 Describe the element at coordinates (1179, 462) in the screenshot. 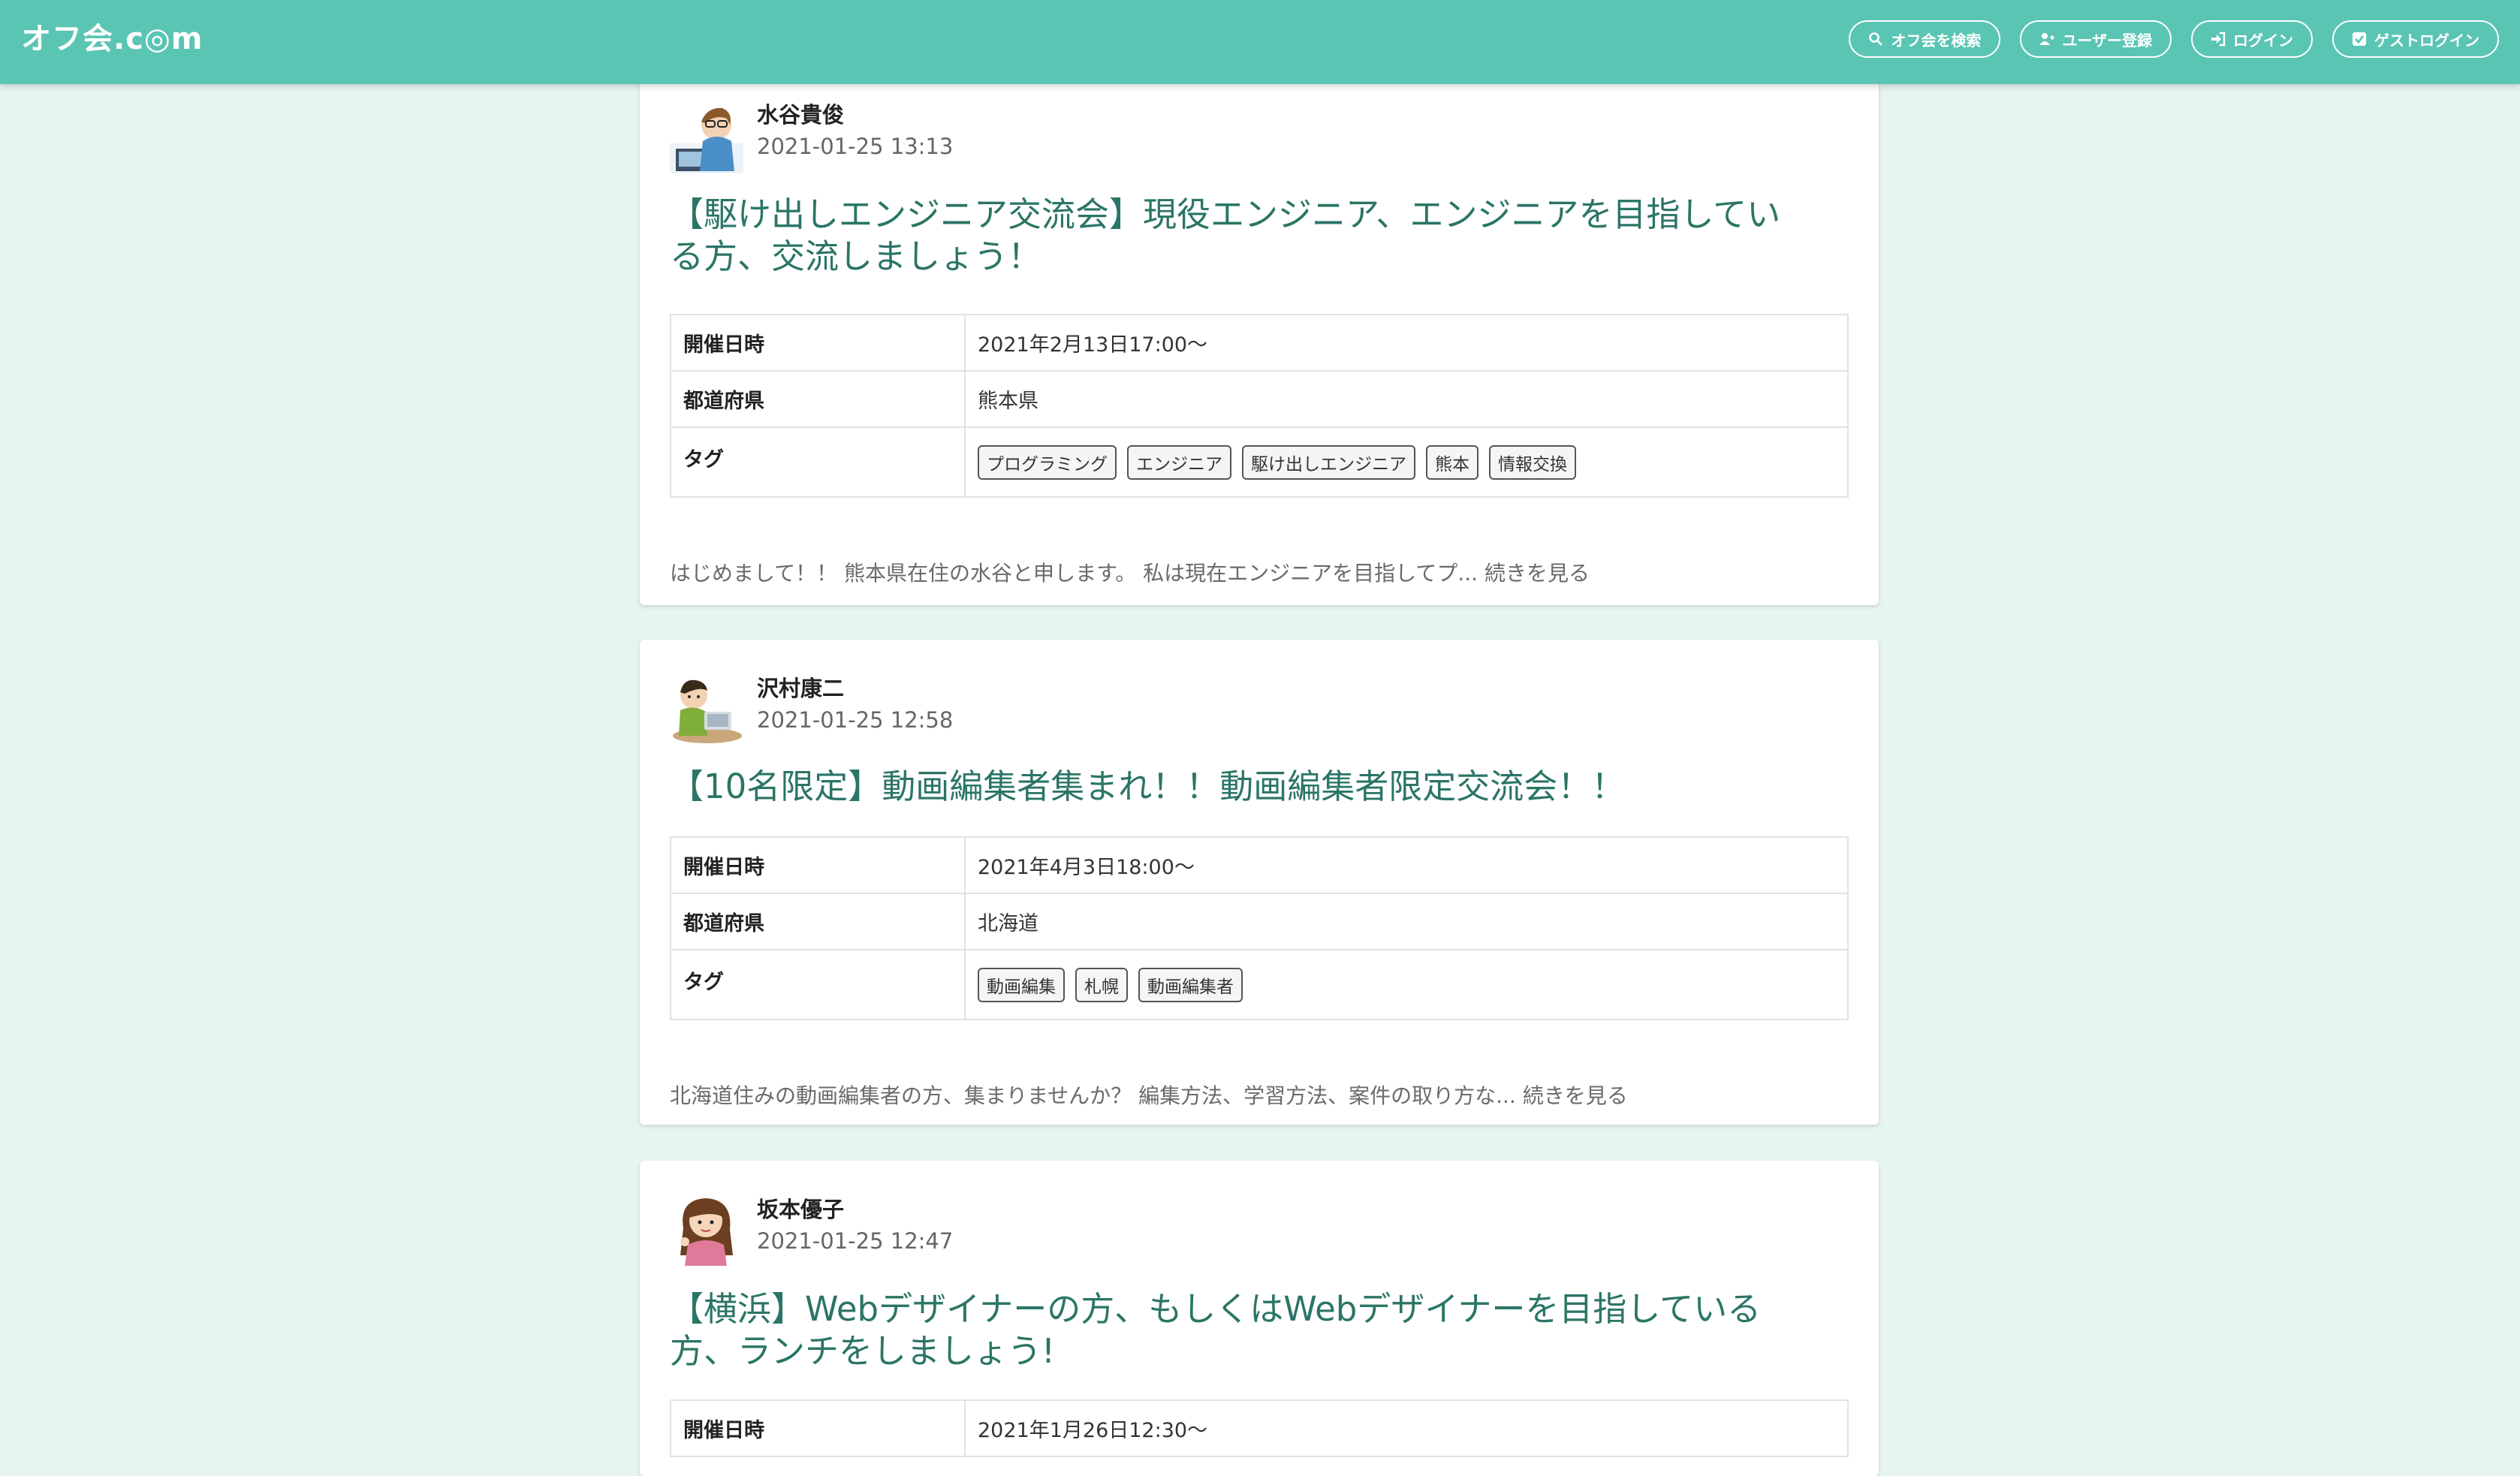

I see `tag: エンジニア` at that location.